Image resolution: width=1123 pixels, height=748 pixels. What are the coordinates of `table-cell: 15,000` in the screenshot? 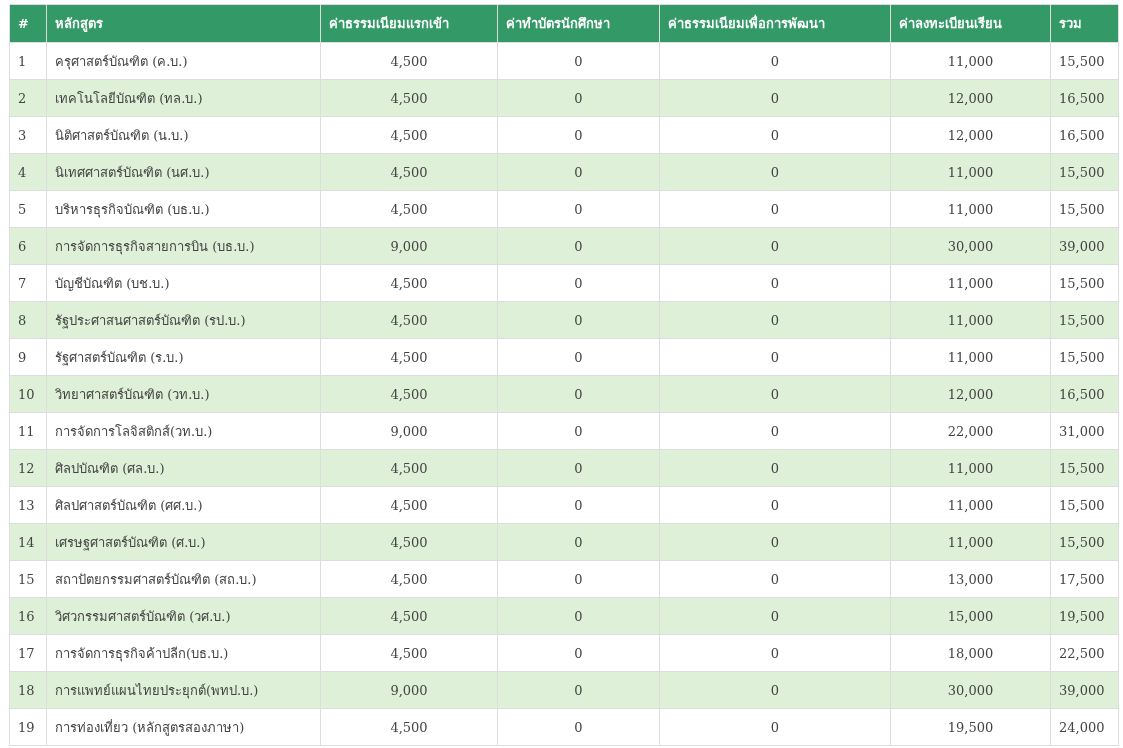 It's located at (970, 616).